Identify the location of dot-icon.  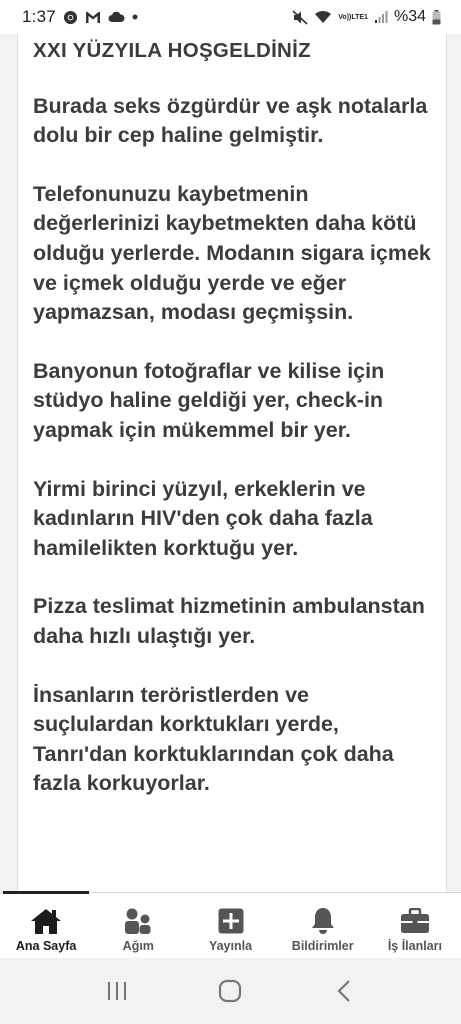
(135, 17).